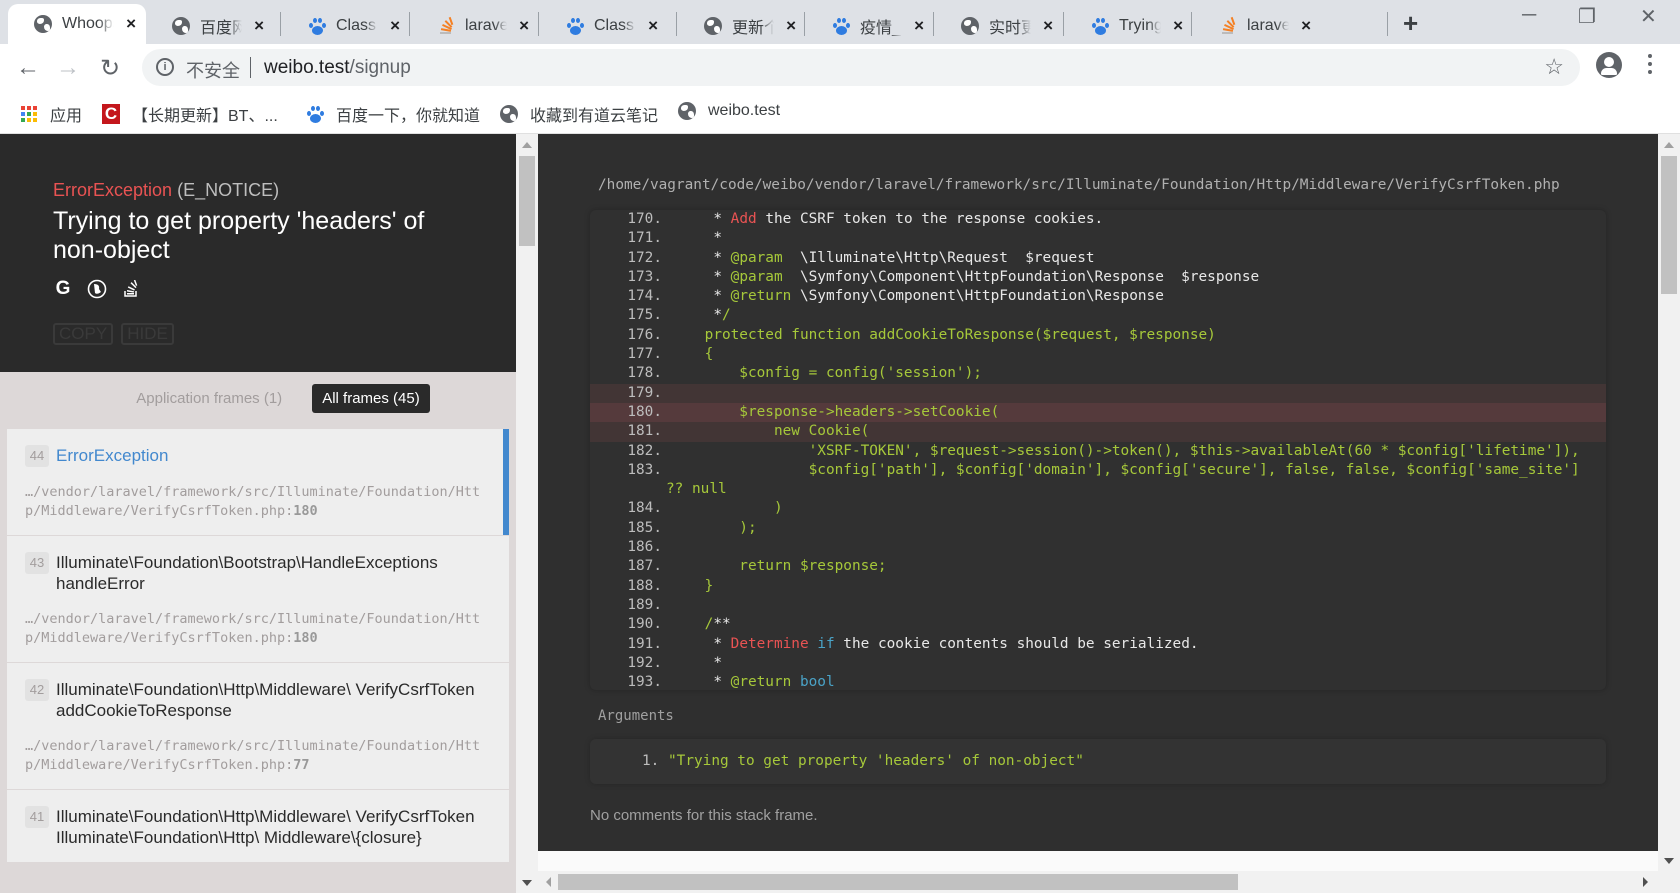  What do you see at coordinates (579, 114) in the screenshot?
I see `bookmark-item: 收藏到有道云笔记` at bounding box center [579, 114].